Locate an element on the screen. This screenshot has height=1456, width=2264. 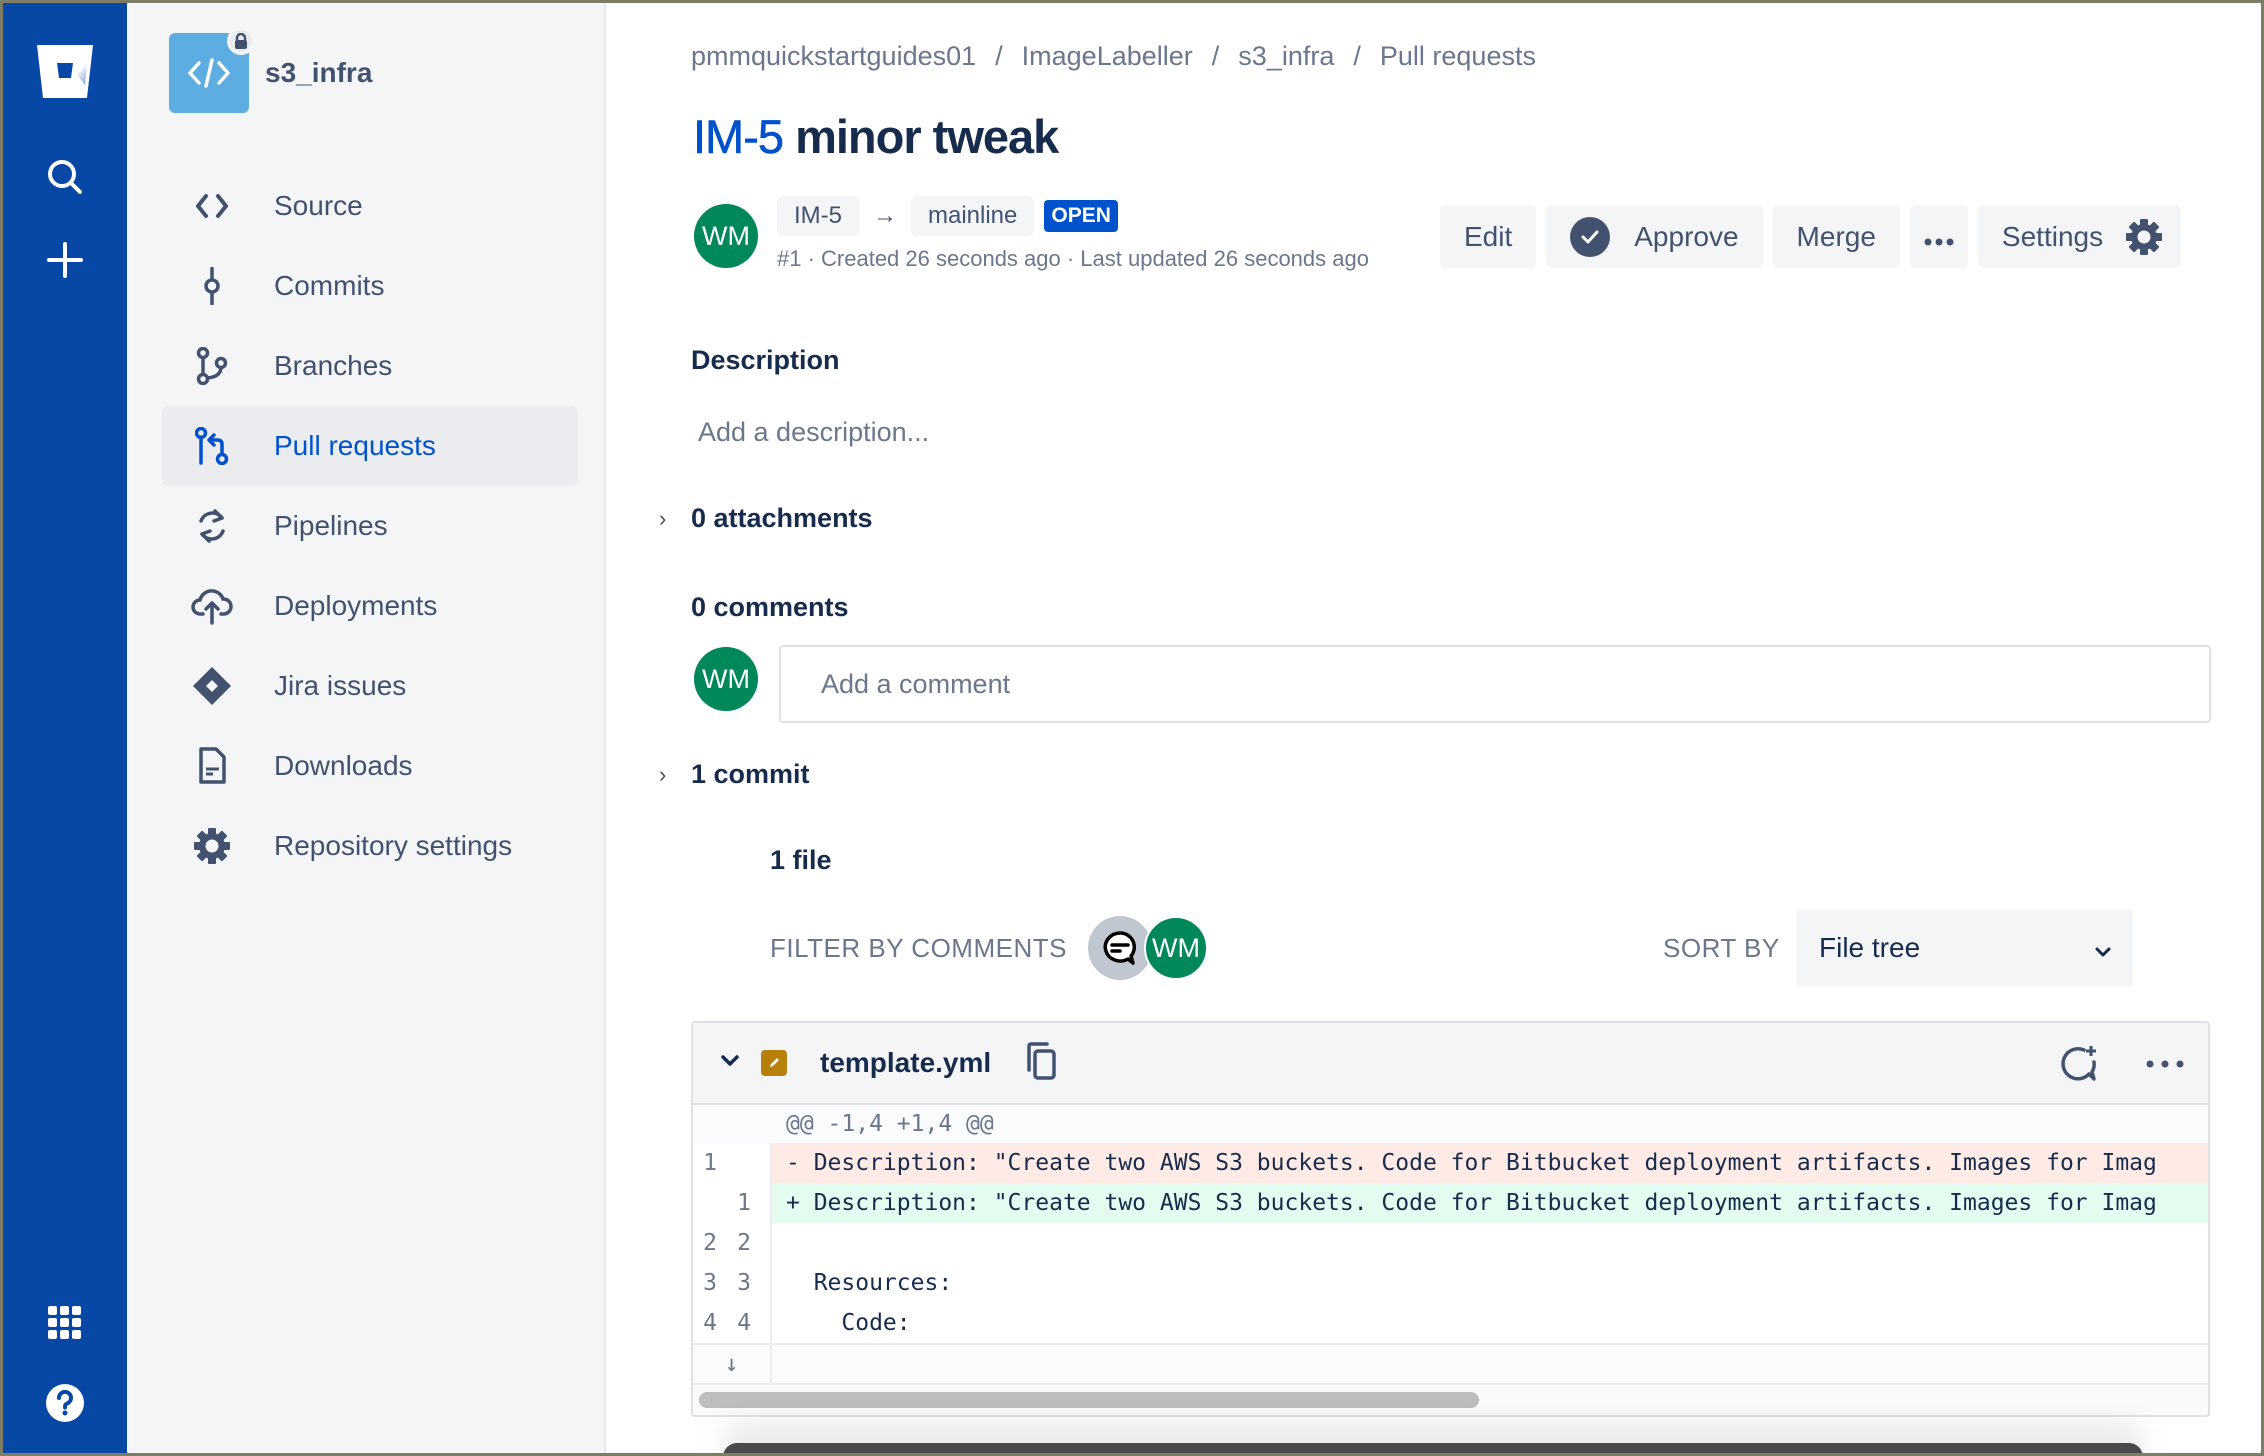
file-more-actions-icon is located at coordinates (2165, 1064).